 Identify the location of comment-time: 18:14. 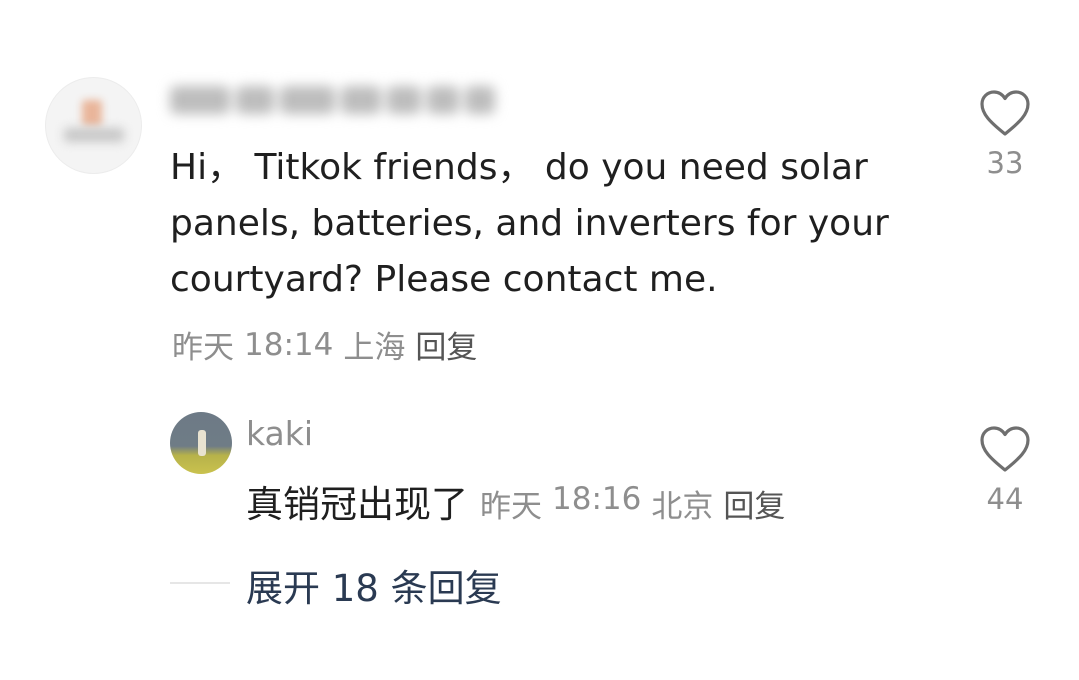
(289, 344).